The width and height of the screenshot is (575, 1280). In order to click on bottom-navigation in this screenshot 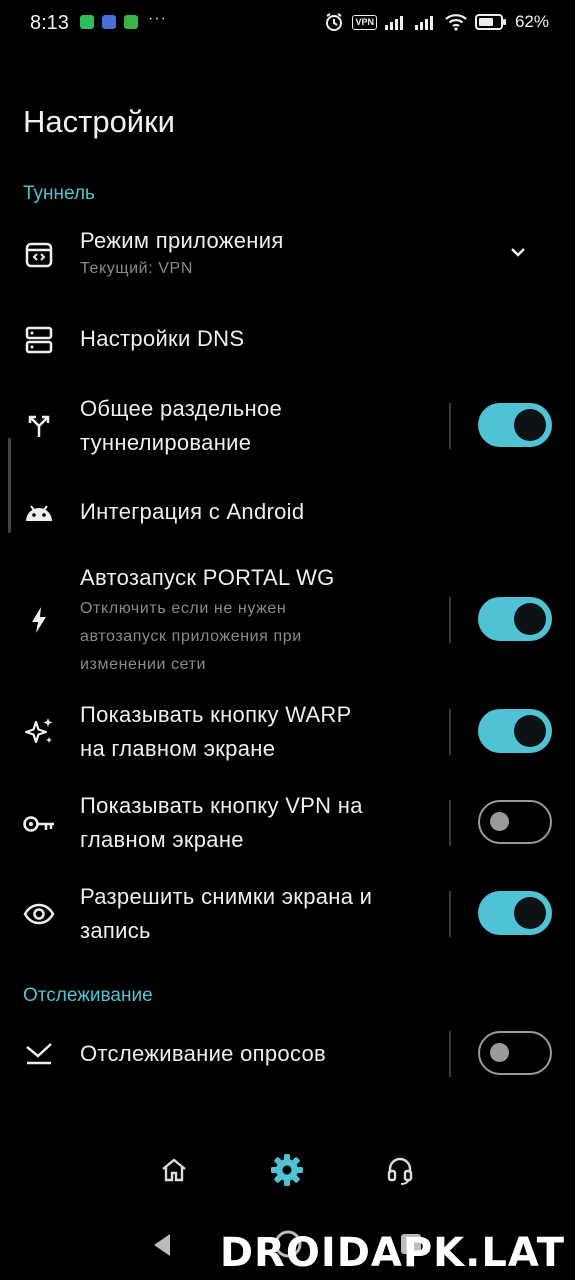, I will do `click(287, 1170)`.